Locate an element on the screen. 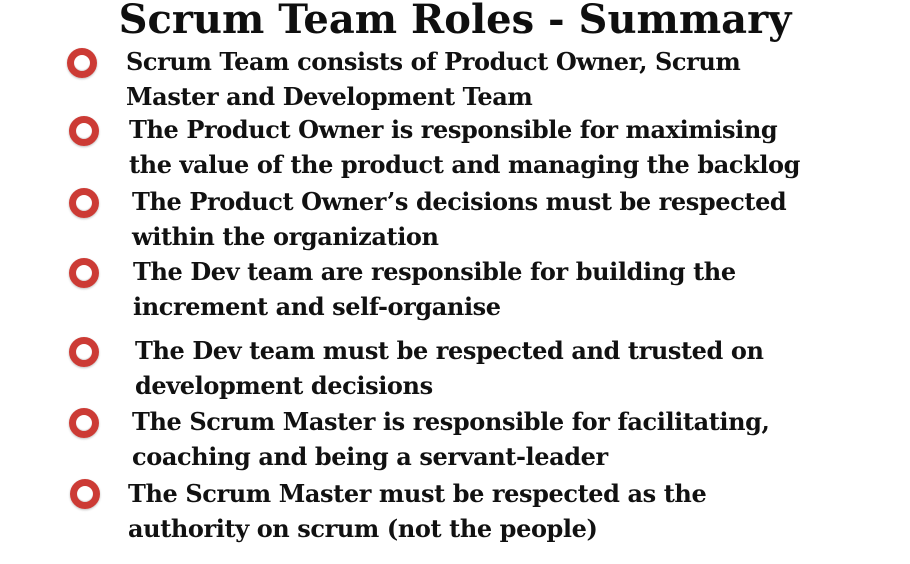 The width and height of the screenshot is (910, 564). bullet-text-line: authority on scrum (not the people) is located at coordinates (363, 528).